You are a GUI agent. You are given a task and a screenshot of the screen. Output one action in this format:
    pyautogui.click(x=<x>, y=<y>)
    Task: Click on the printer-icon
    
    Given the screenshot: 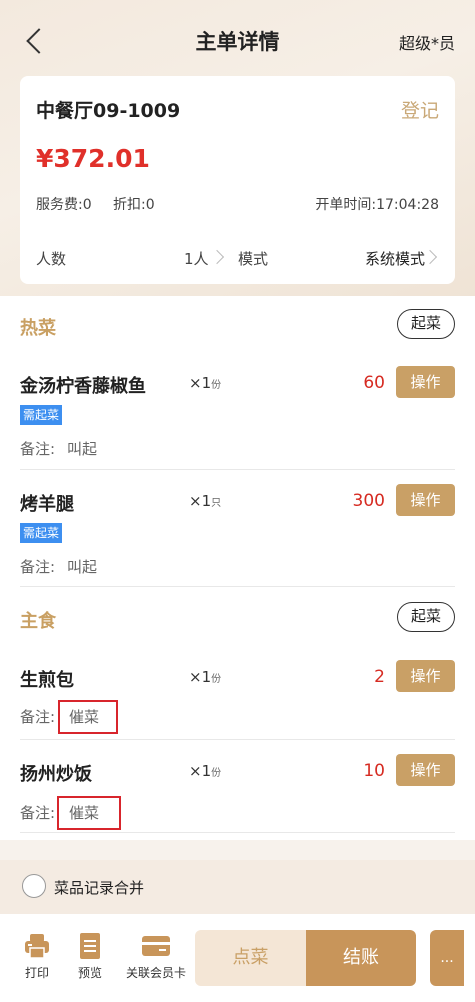 What is the action you would take?
    pyautogui.click(x=37, y=946)
    